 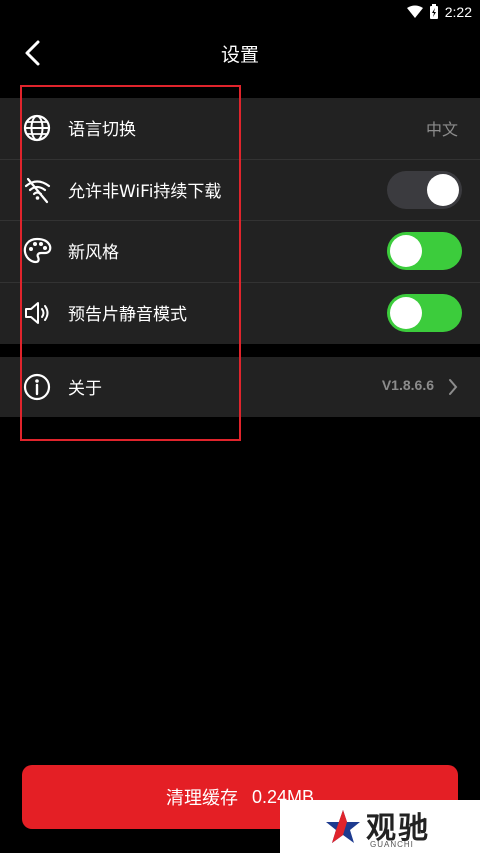 I want to click on header: 设置, so click(x=240, y=54).